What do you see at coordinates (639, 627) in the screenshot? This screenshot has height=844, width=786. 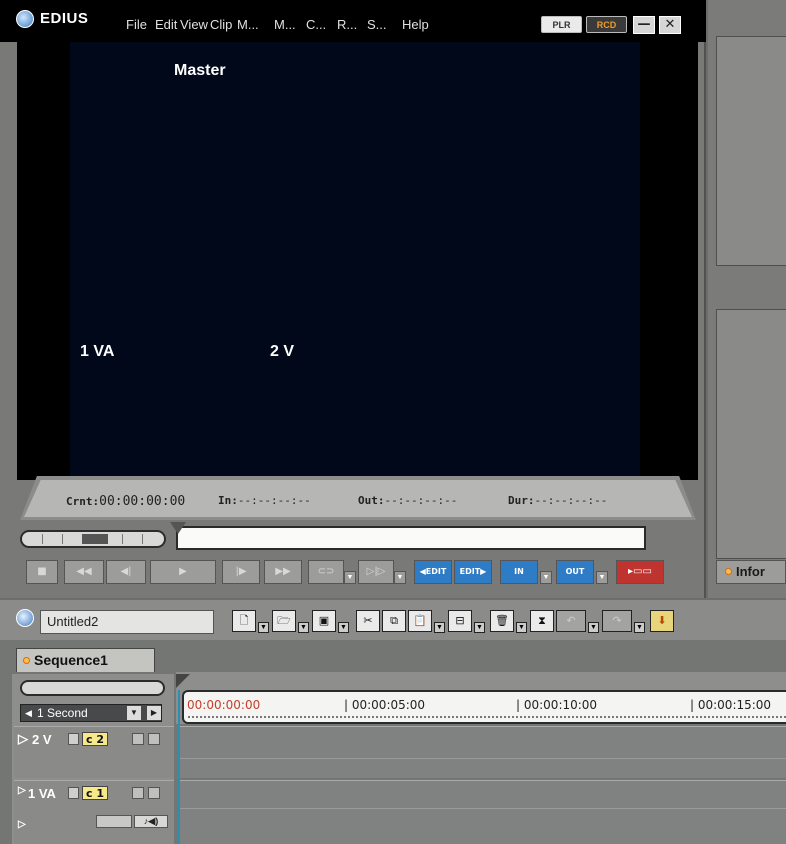 I see `redo-dropdown: ▼` at bounding box center [639, 627].